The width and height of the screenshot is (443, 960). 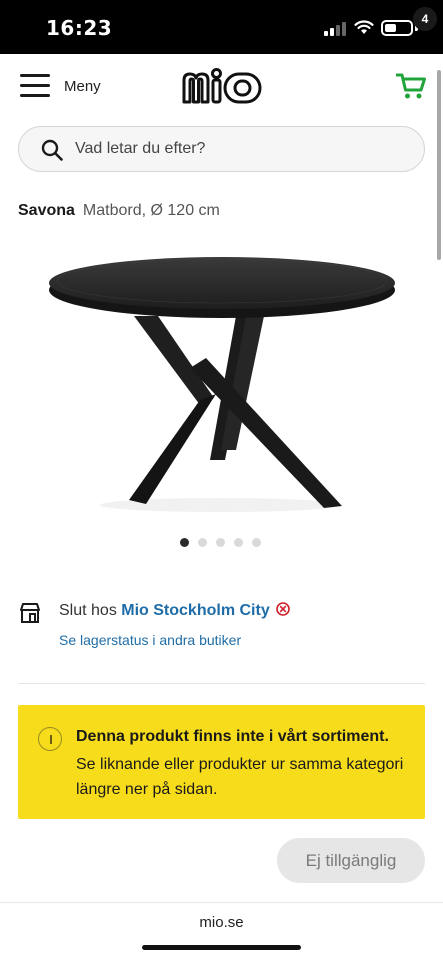 I want to click on image-carousel-dots, so click(x=225, y=540).